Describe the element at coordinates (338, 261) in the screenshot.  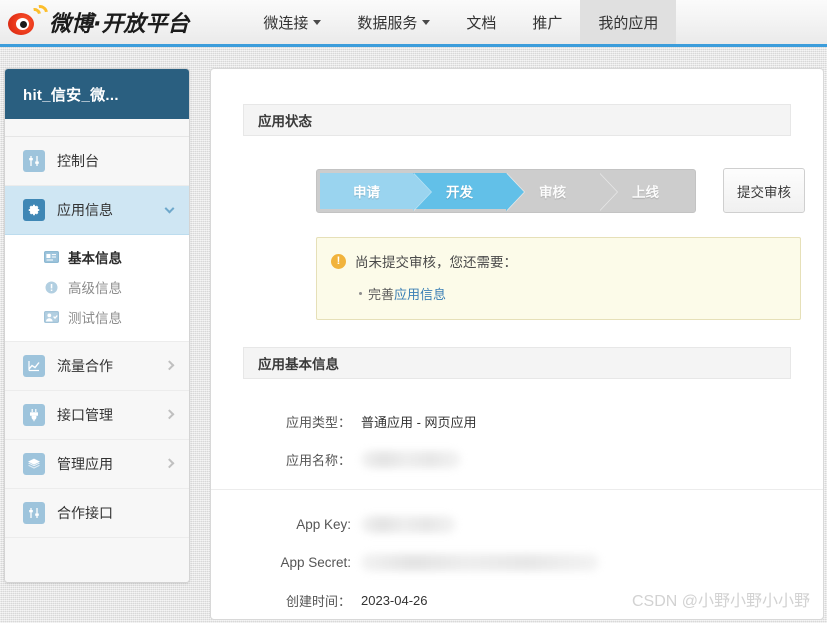
I see `warning-icon: !` at that location.